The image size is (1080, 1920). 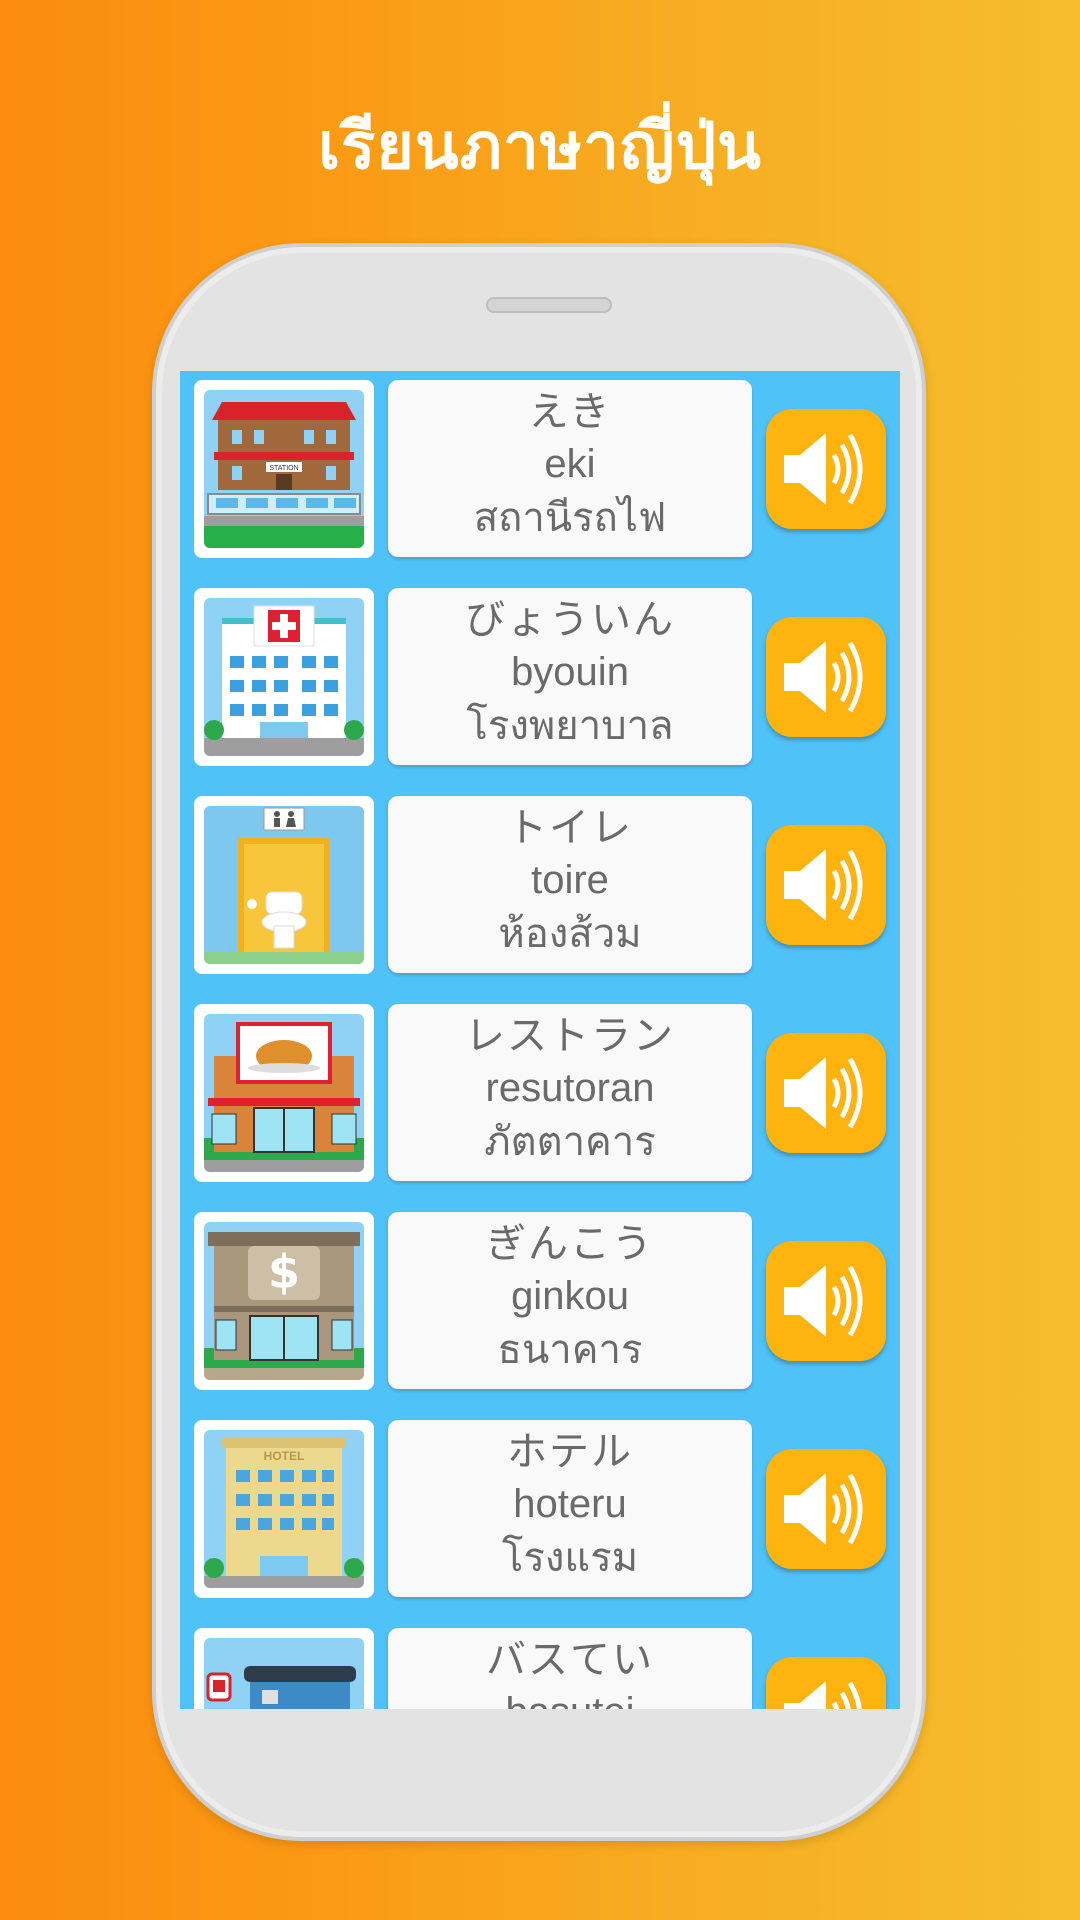 What do you see at coordinates (570, 1244) in the screenshot?
I see `japanese-word: ぎんこう` at bounding box center [570, 1244].